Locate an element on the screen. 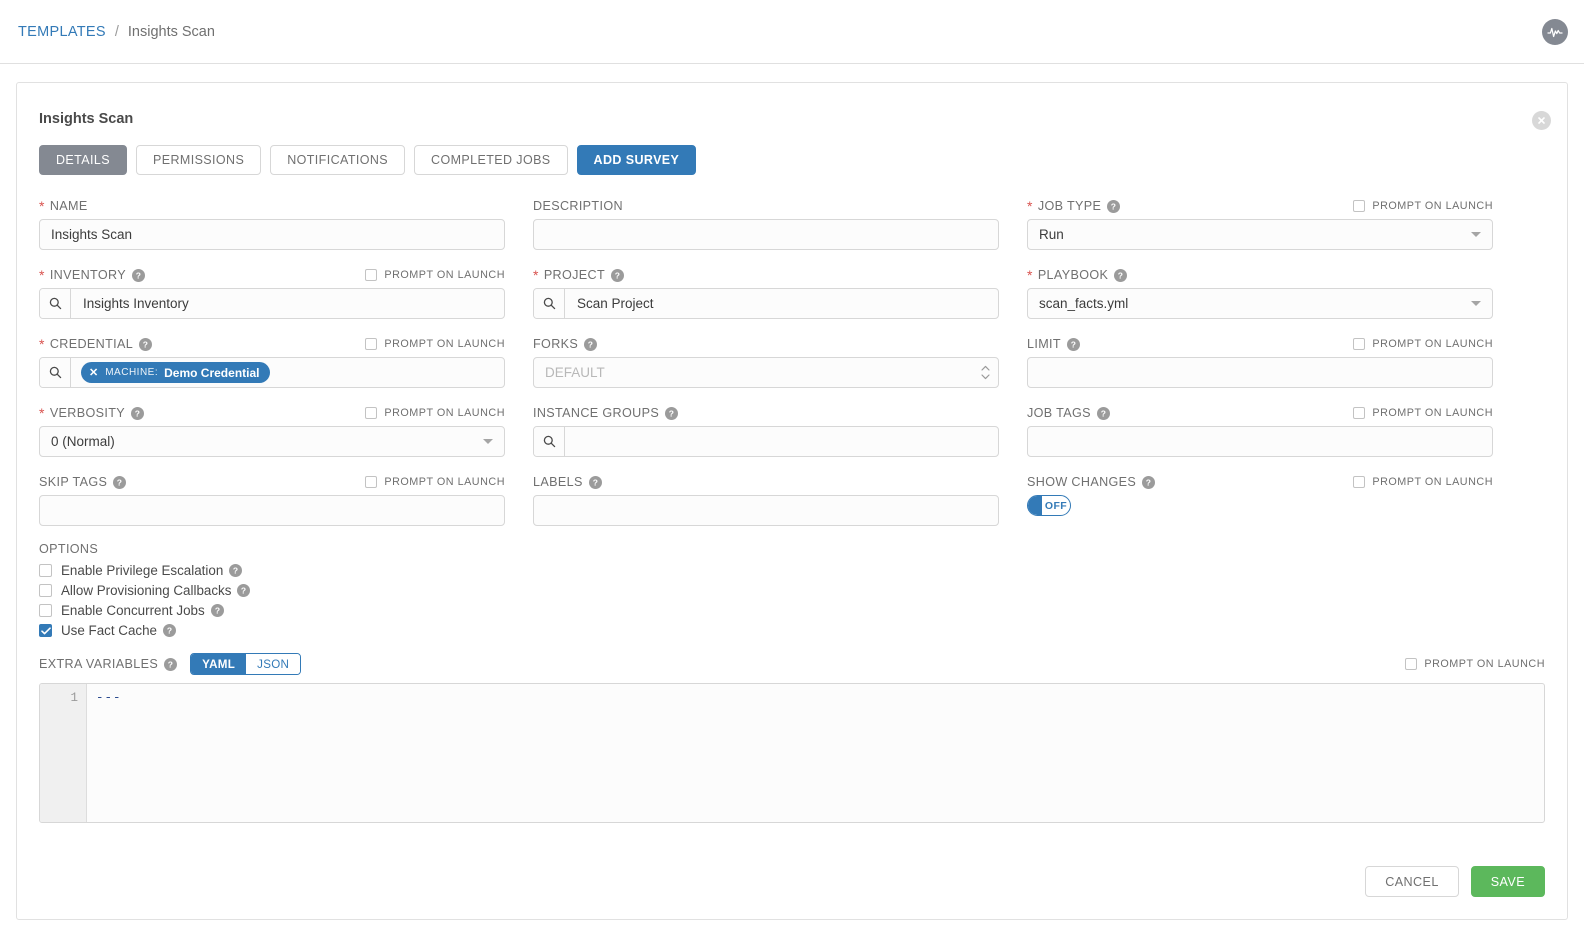  field-name: * NAME Insights Scan is located at coordinates (272, 221).